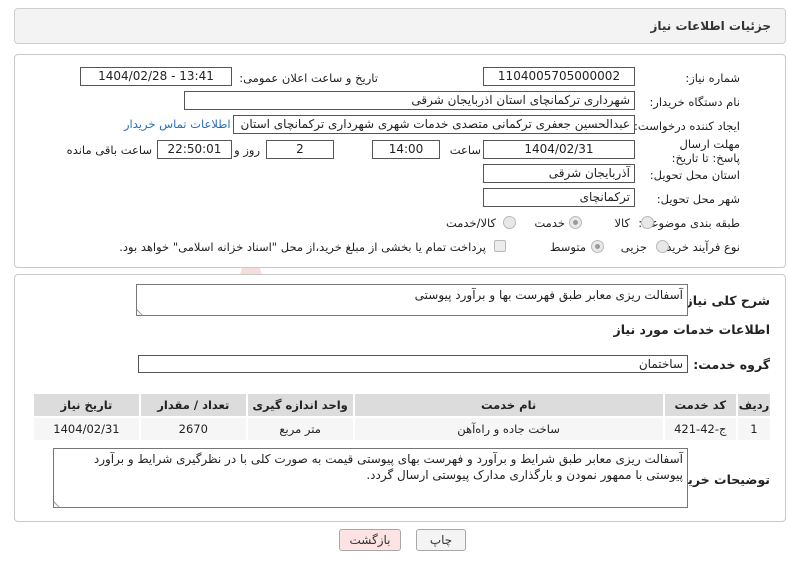 This screenshot has width=788, height=566. Describe the element at coordinates (177, 124) in the screenshot. I see `buyer-contact-link: اطلاعات تماس خریدار` at that location.